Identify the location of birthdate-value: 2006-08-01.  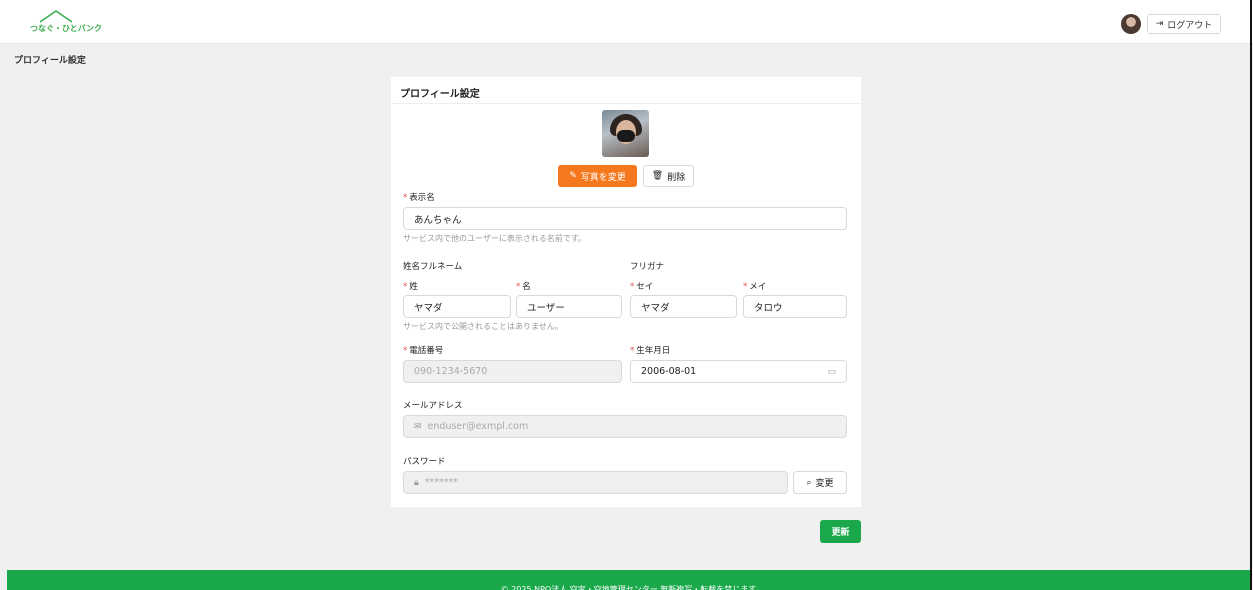
(669, 371).